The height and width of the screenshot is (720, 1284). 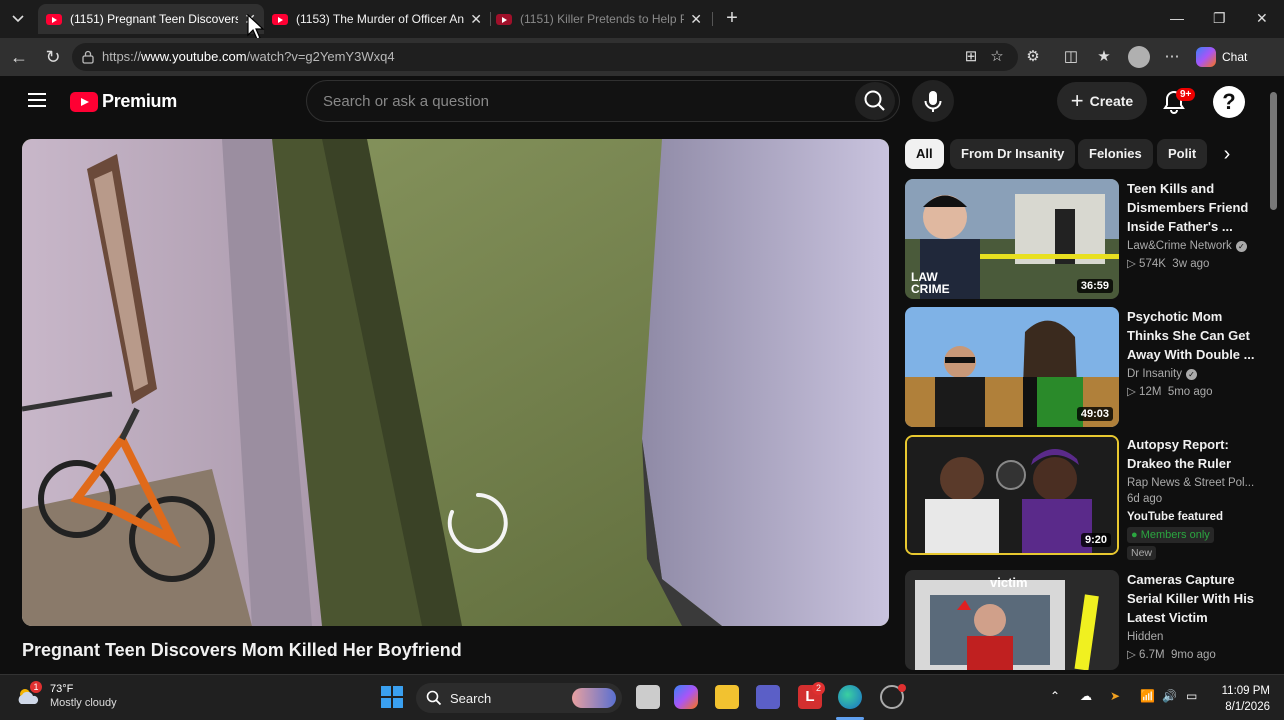 What do you see at coordinates (1169, 696) in the screenshot?
I see `volume-icon: 🔊` at bounding box center [1169, 696].